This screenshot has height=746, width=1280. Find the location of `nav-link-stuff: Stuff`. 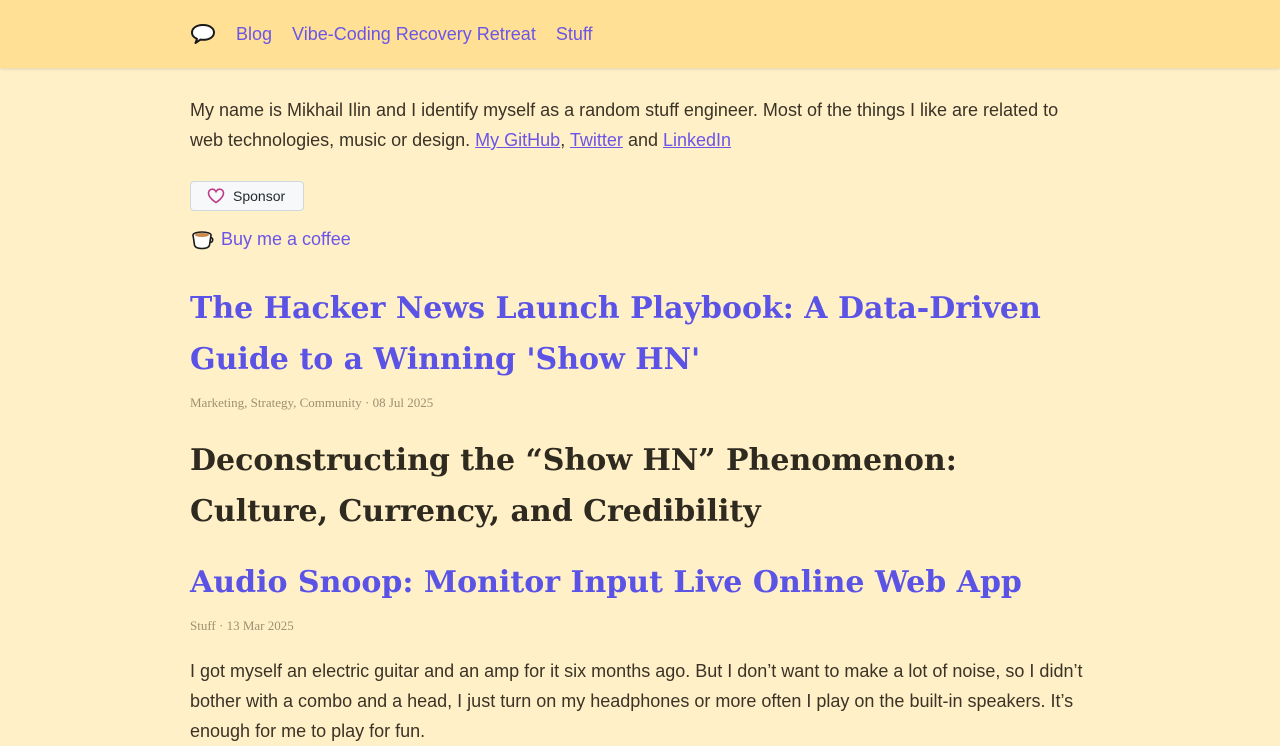

nav-link-stuff: Stuff is located at coordinates (574, 34).